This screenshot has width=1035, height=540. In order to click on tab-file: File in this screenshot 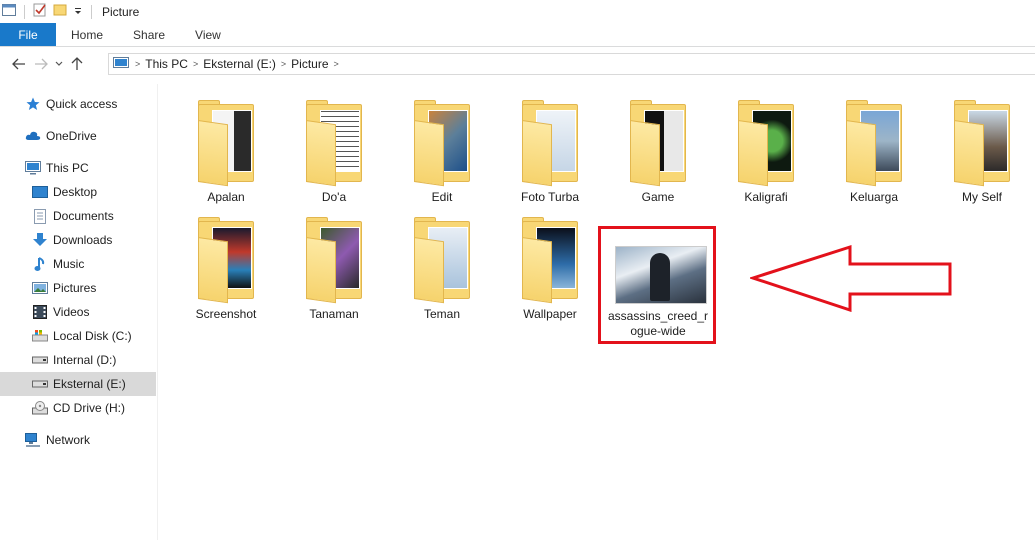, I will do `click(28, 34)`.